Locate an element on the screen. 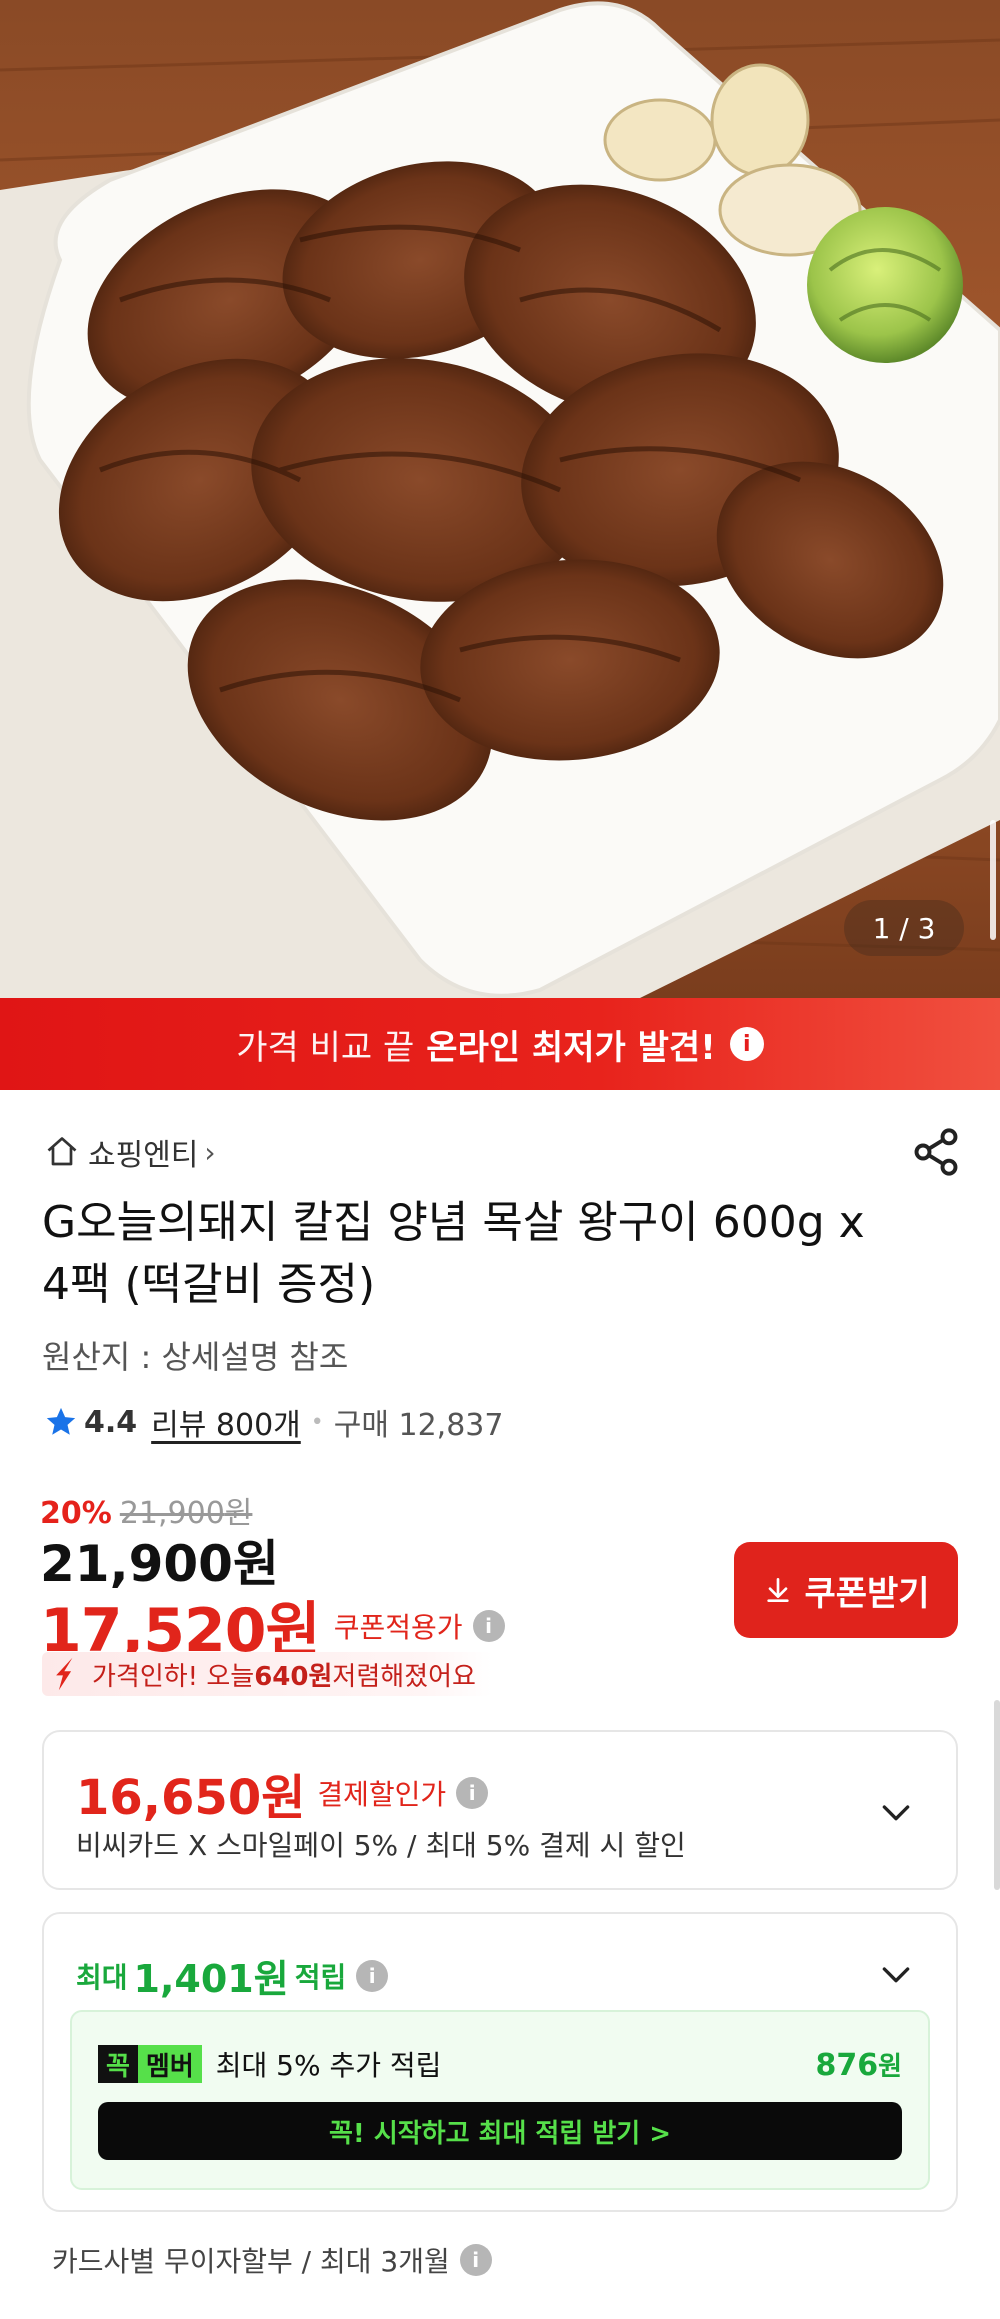  price-drop-notice: 가격인하! 오늘 640원 저렴해졌어요 is located at coordinates (267, 1674).